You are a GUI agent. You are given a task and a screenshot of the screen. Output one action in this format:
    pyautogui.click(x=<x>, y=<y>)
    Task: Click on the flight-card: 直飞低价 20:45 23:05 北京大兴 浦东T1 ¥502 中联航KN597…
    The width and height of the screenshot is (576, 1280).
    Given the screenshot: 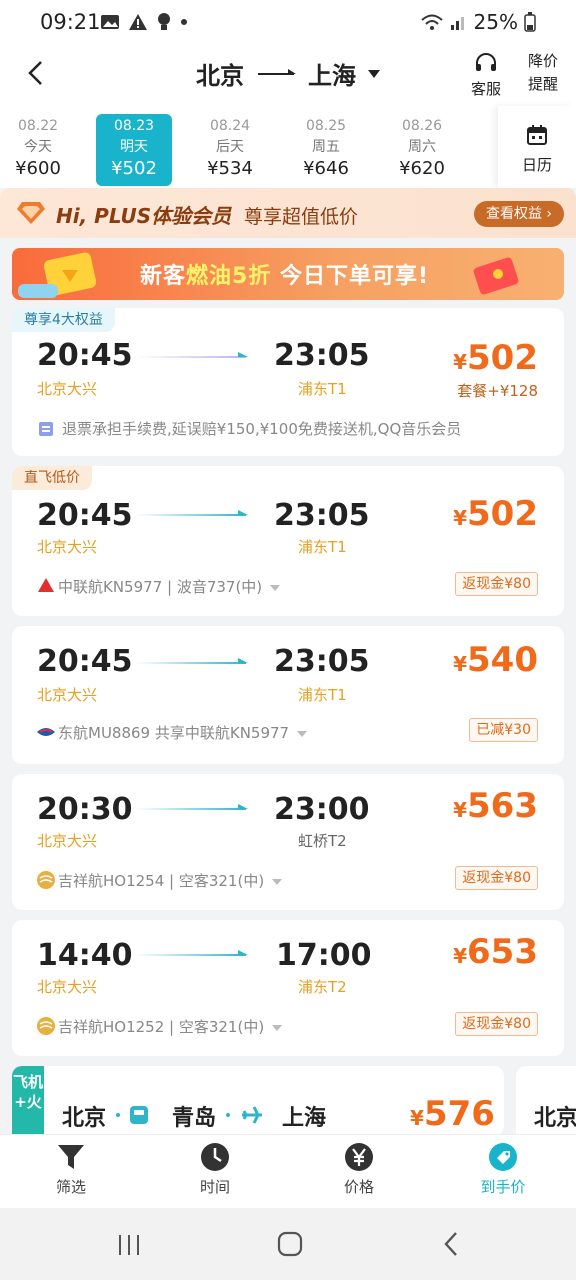 What is the action you would take?
    pyautogui.click(x=288, y=541)
    